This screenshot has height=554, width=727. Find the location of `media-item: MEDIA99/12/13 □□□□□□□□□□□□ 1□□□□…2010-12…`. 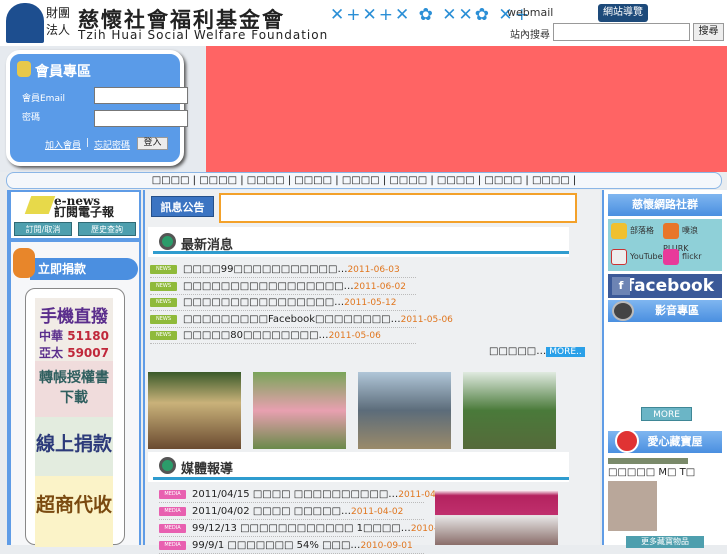

media-item: MEDIA99/12/13 □□□□□□□□□□□□ 1□□□□…2010-12… is located at coordinates (311, 529).